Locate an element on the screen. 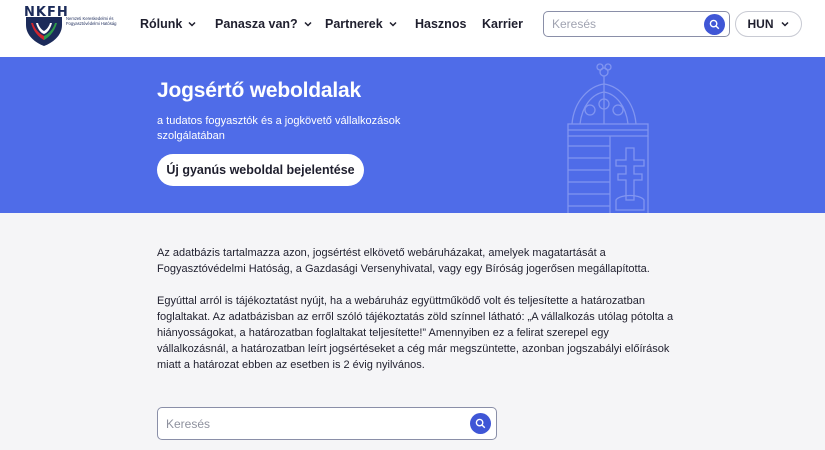 The height and width of the screenshot is (450, 825). nav-item-rolunk: Rólunk is located at coordinates (168, 24).